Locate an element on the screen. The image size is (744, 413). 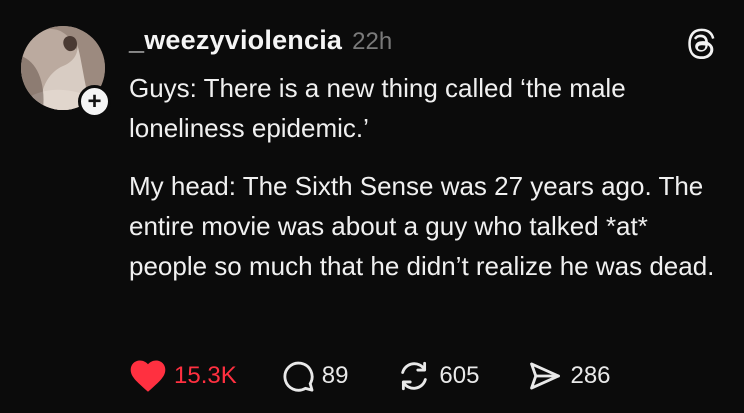
post-header: _weezyviolencia 22h is located at coordinates (260, 40).